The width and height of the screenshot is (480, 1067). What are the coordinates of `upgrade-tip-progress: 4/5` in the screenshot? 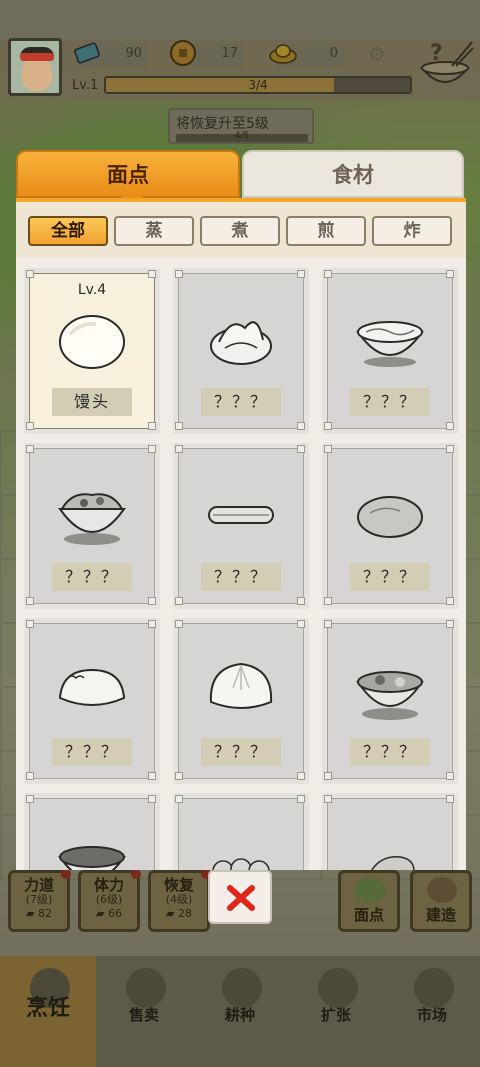 It's located at (242, 136).